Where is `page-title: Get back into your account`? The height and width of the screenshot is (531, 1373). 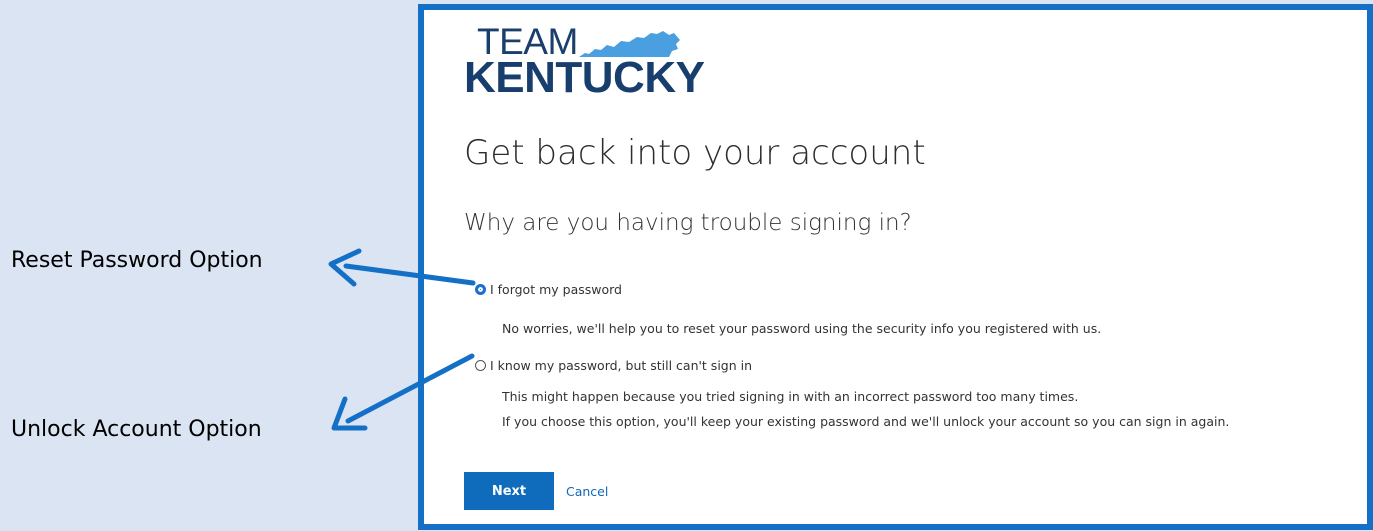 page-title: Get back into your account is located at coordinates (695, 153).